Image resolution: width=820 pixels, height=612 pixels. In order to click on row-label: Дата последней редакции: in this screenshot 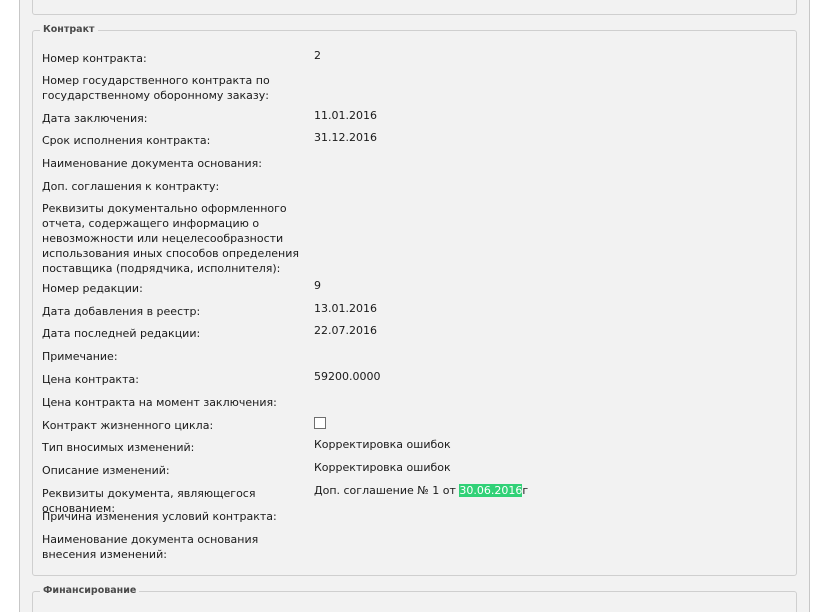, I will do `click(121, 333)`.